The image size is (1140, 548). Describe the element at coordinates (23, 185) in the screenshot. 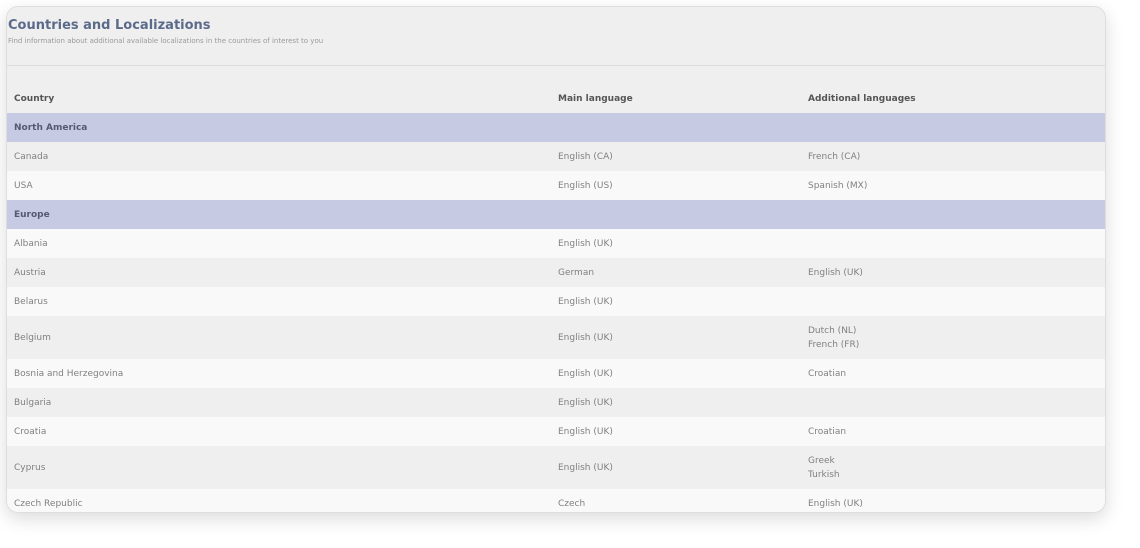

I see `country-cell: USA` at that location.